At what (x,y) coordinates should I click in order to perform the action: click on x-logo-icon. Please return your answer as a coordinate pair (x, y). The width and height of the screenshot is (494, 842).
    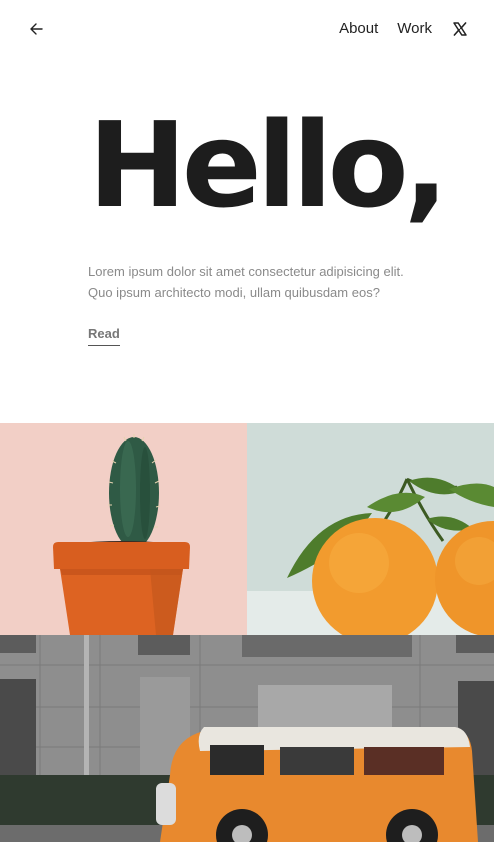
    Looking at the image, I should click on (460, 29).